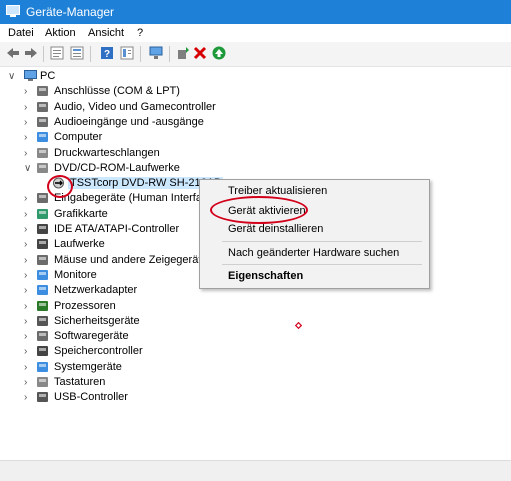 Image resolution: width=511 pixels, height=481 pixels. Describe the element at coordinates (21, 33) in the screenshot. I see `menu-datei: Datei` at that location.